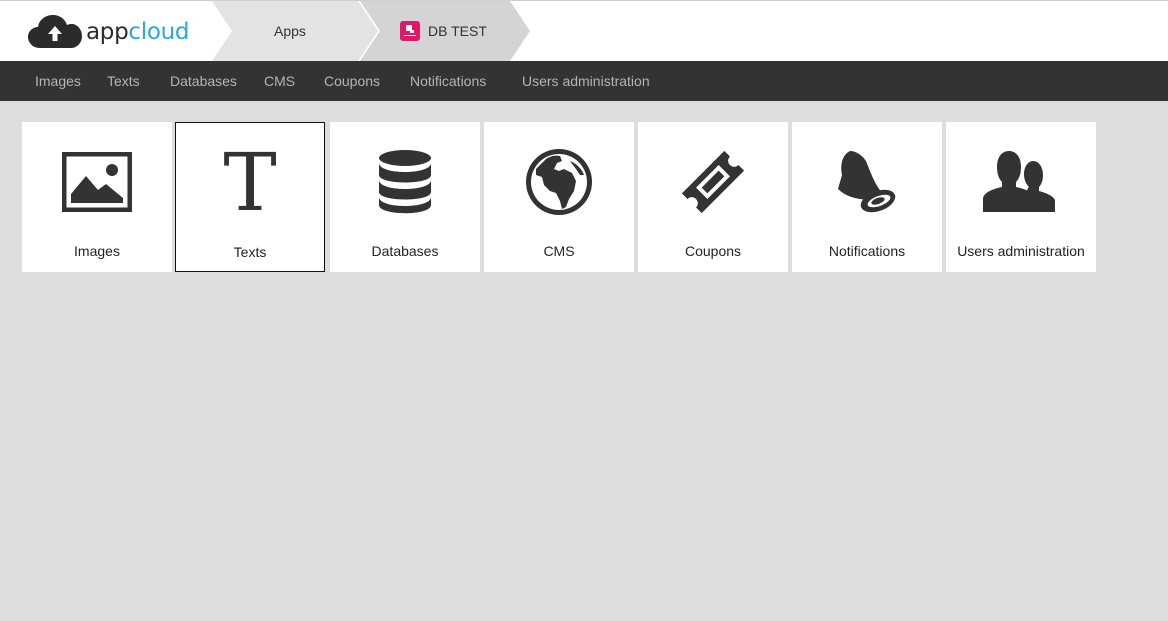 This screenshot has width=1168, height=621. I want to click on breadcrumb-apps: Apps, so click(290, 31).